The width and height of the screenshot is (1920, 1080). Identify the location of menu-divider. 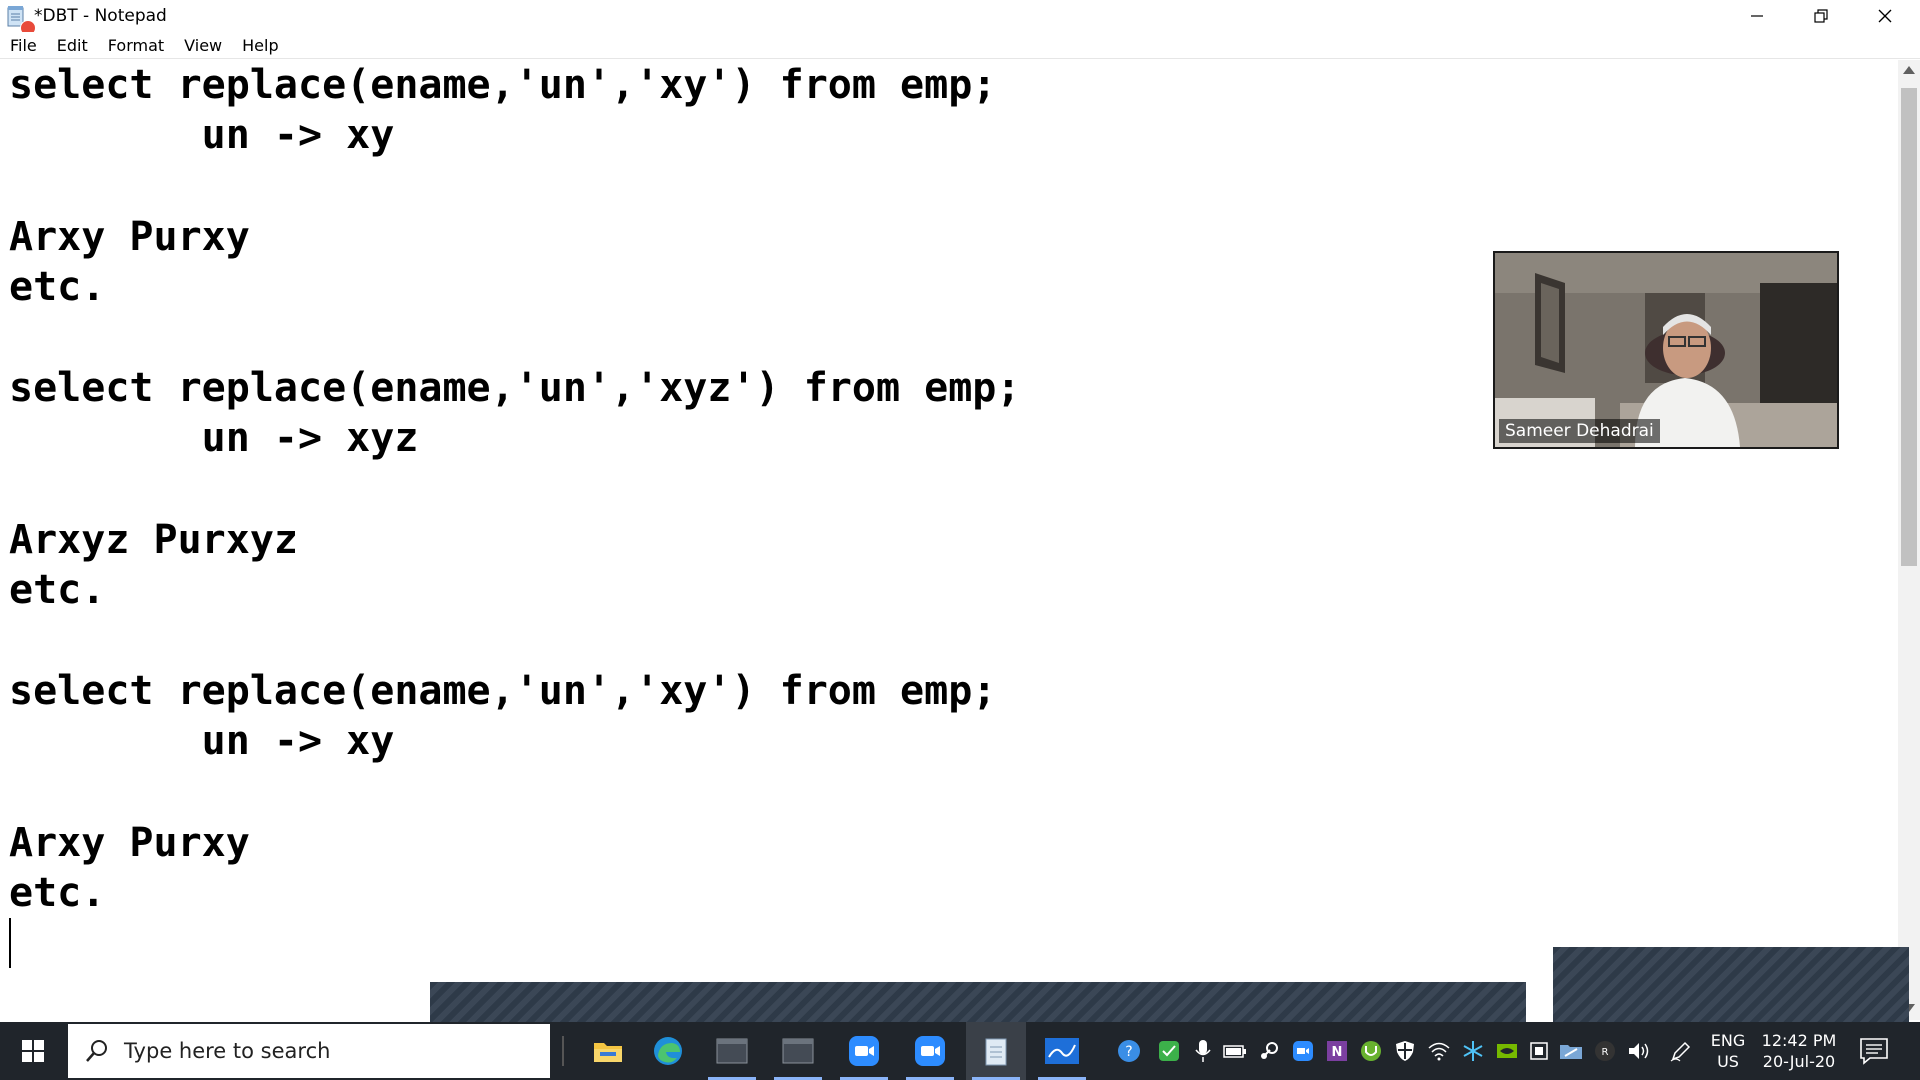
(960, 58).